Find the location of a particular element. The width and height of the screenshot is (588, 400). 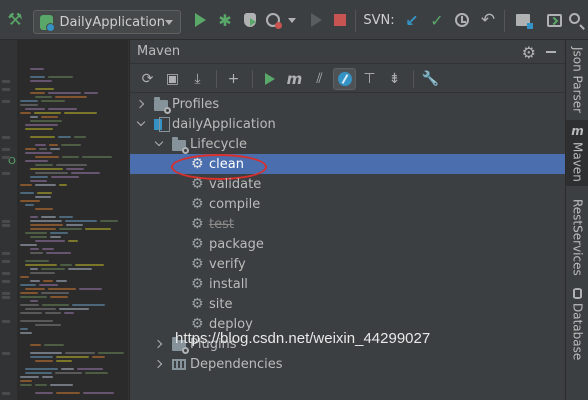

execute-maven-goal-button: m is located at coordinates (294, 79).